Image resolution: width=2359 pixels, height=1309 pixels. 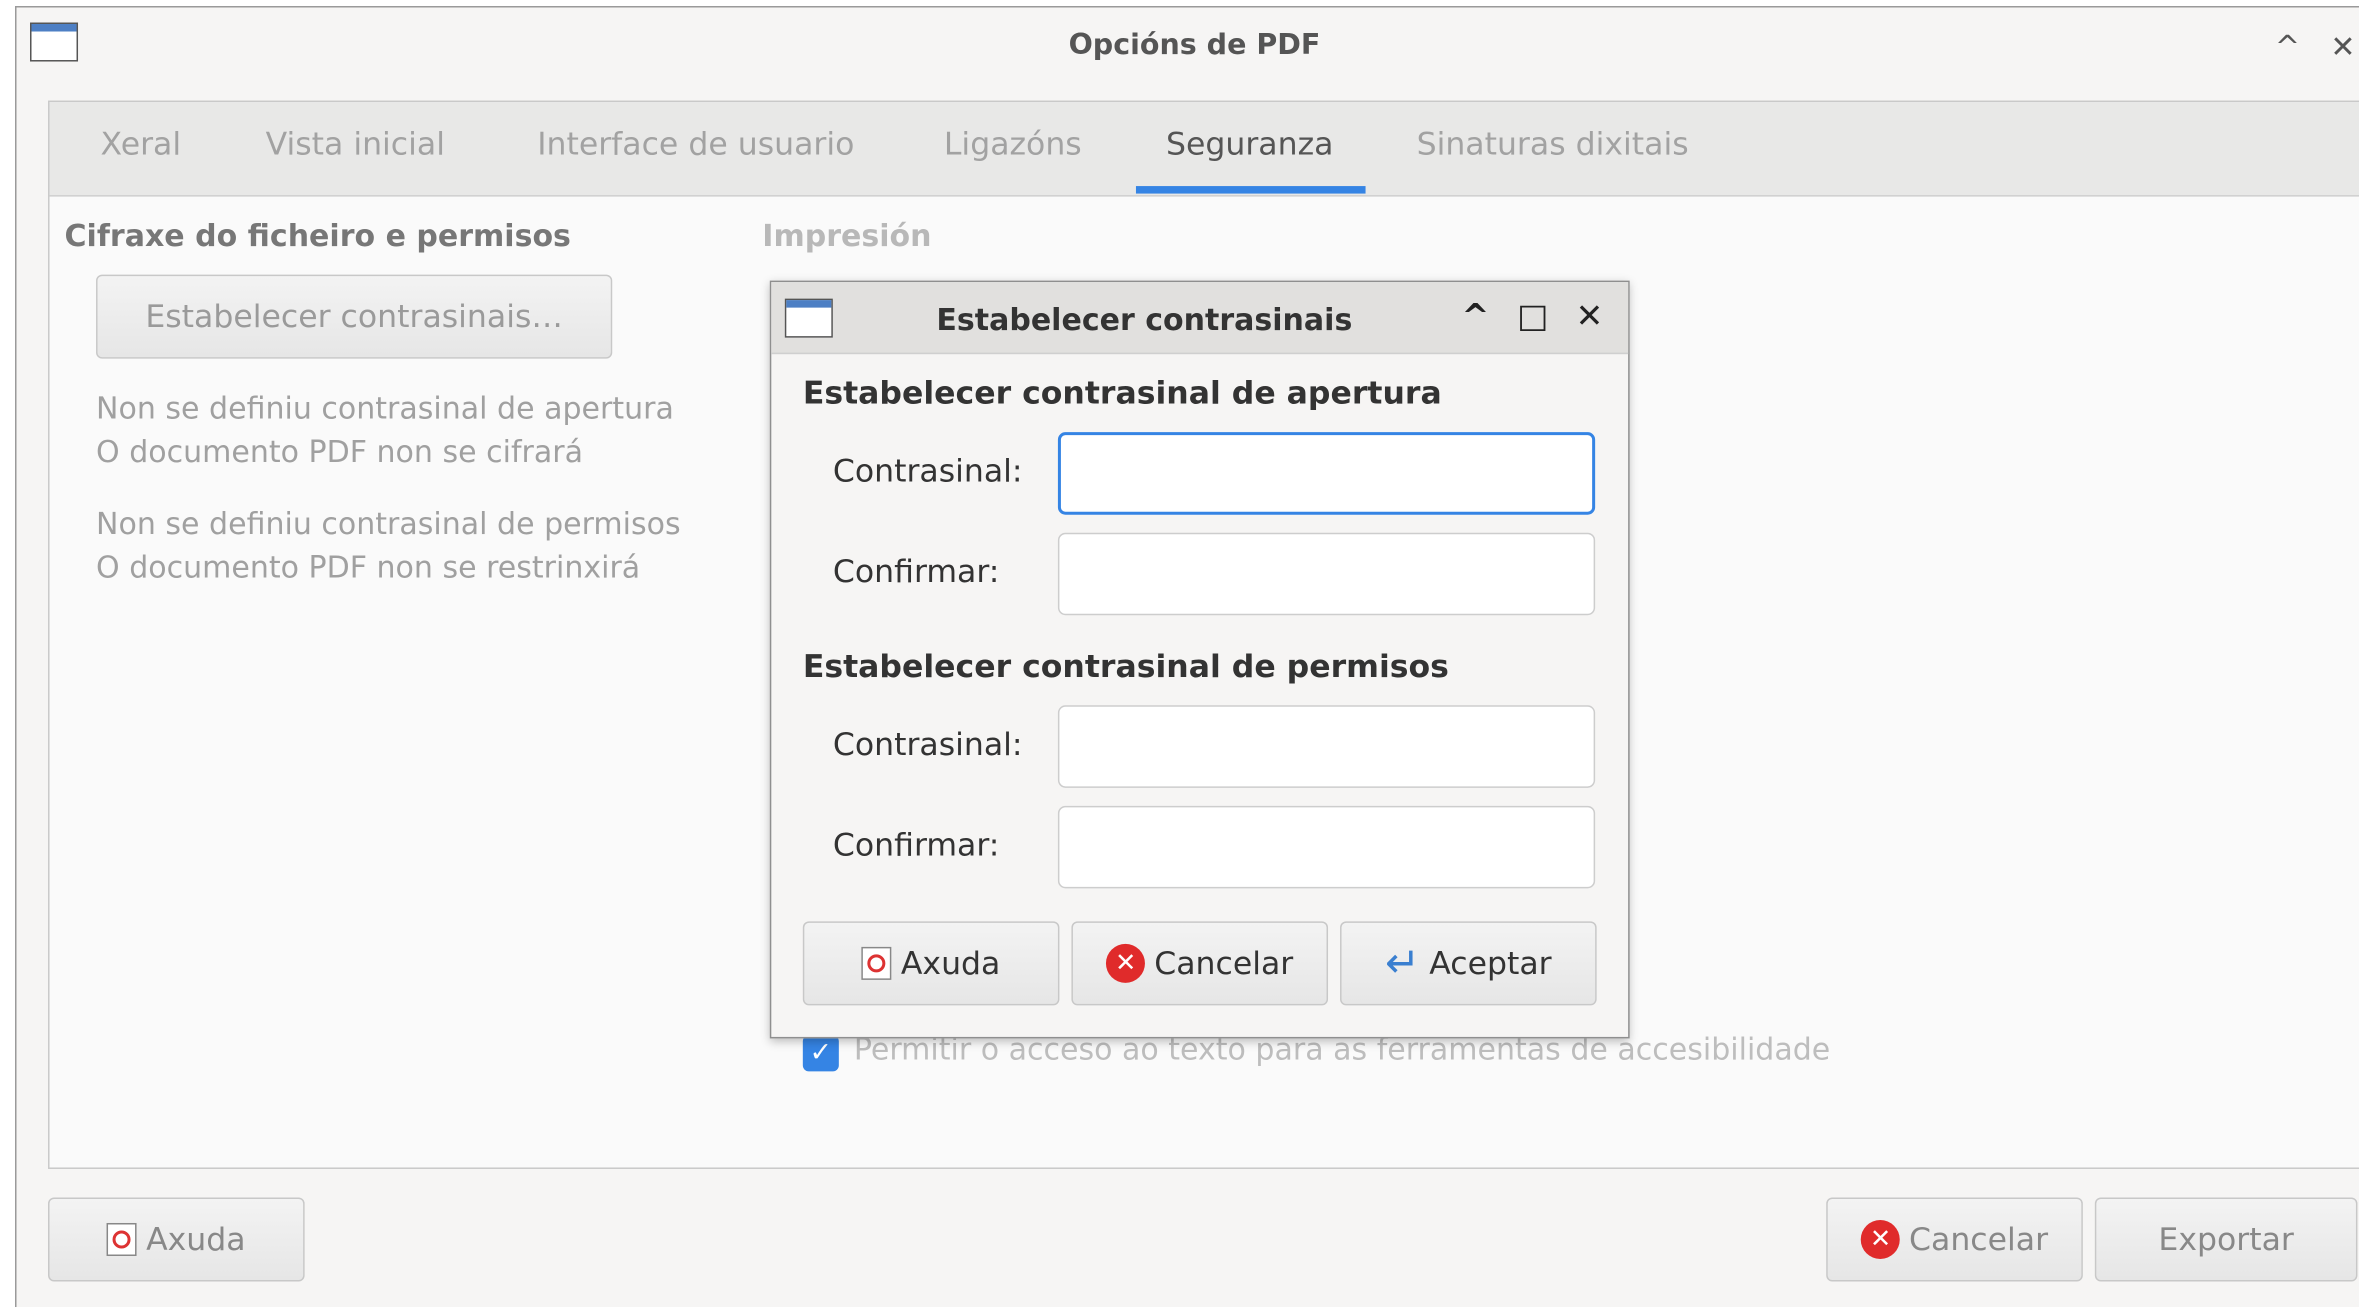 I want to click on dialog-accept-button: ↵ Aceptar, so click(x=1468, y=963).